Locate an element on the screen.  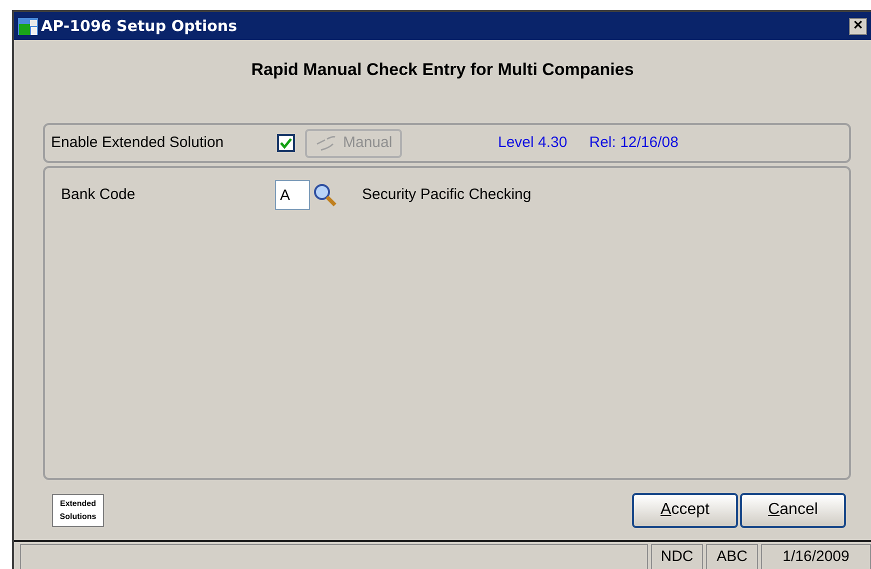
status-panel: ABC is located at coordinates (732, 556).